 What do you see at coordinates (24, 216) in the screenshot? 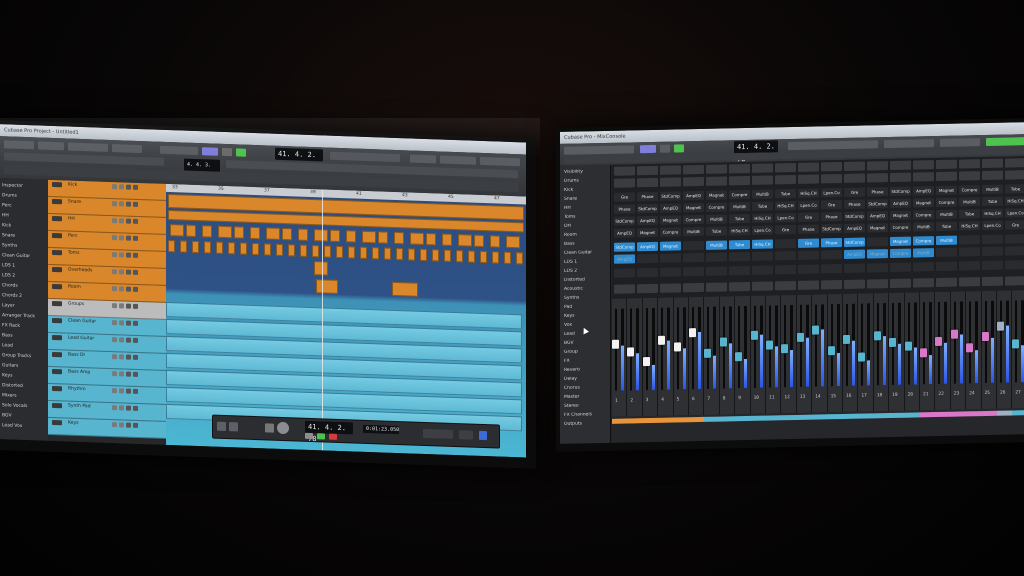
I see `inspector-item: HH` at bounding box center [24, 216].